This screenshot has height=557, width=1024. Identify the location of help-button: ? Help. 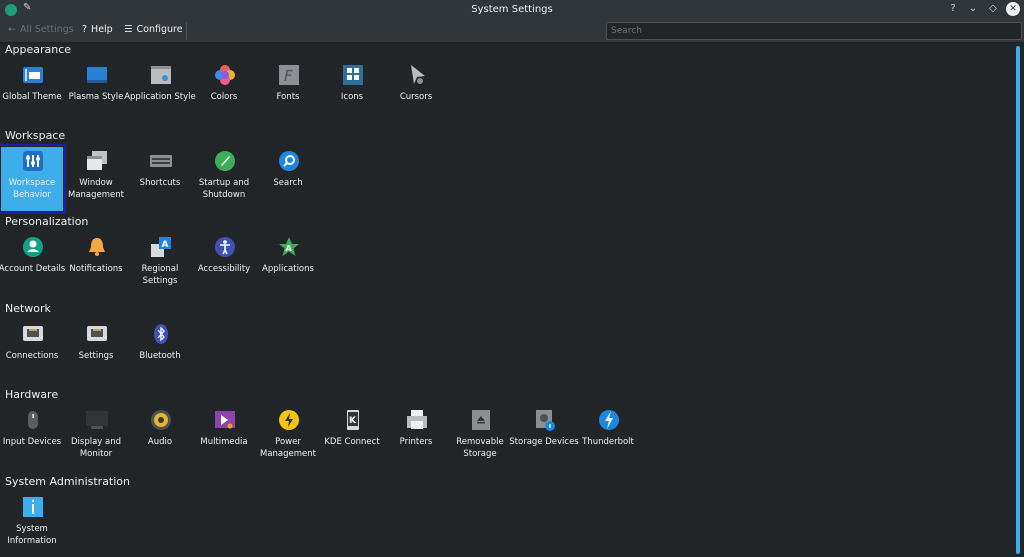
(97, 29).